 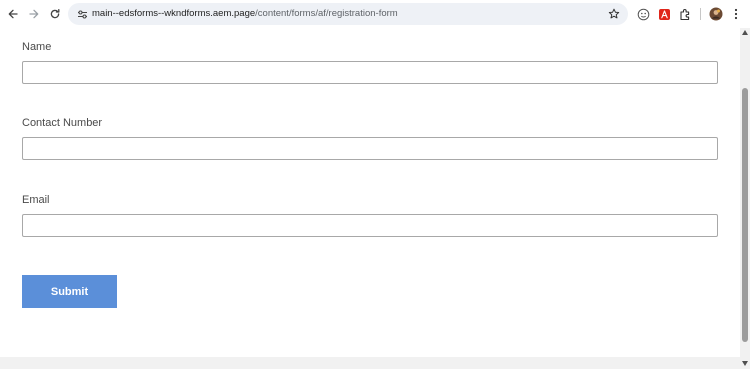 What do you see at coordinates (370, 72) in the screenshot?
I see `name-field` at bounding box center [370, 72].